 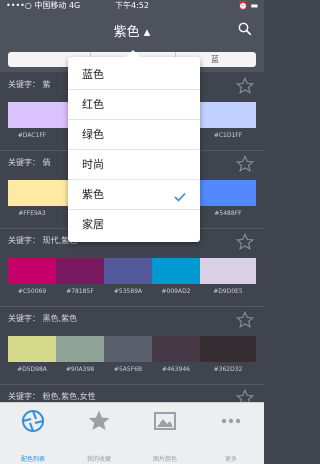 I want to click on tab-palette-list: 配色列表, so click(x=33, y=433).